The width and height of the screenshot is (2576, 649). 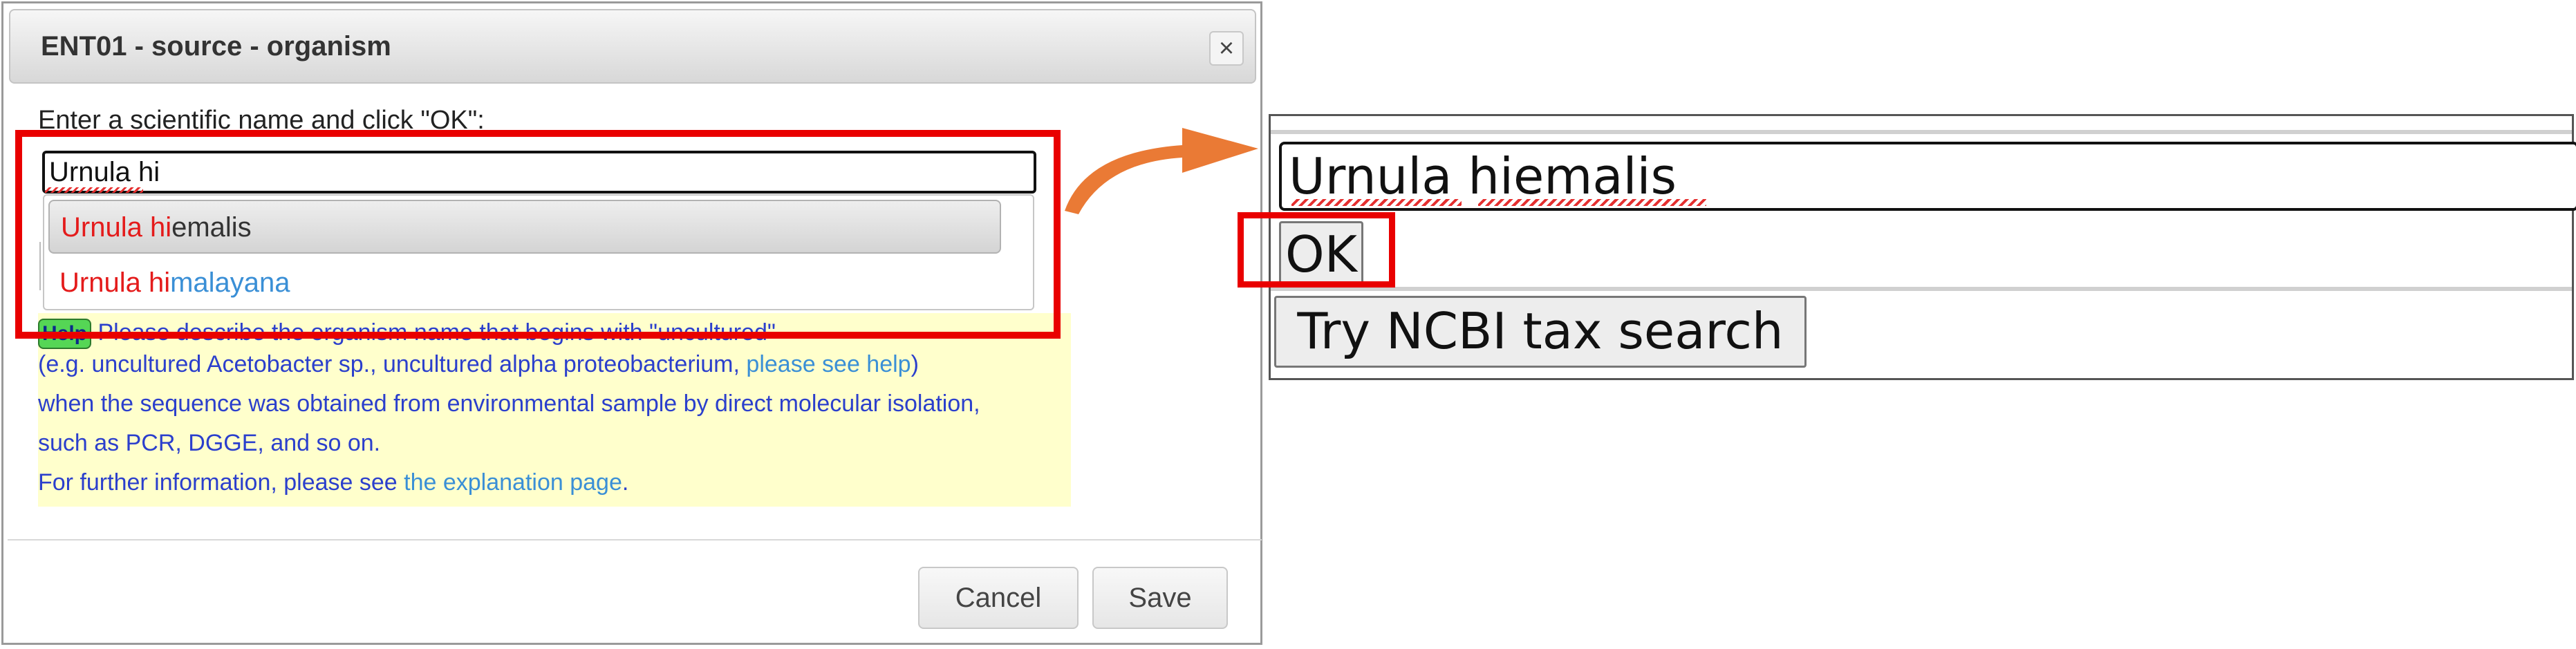 What do you see at coordinates (998, 598) in the screenshot?
I see `cancel-button: Cancel` at bounding box center [998, 598].